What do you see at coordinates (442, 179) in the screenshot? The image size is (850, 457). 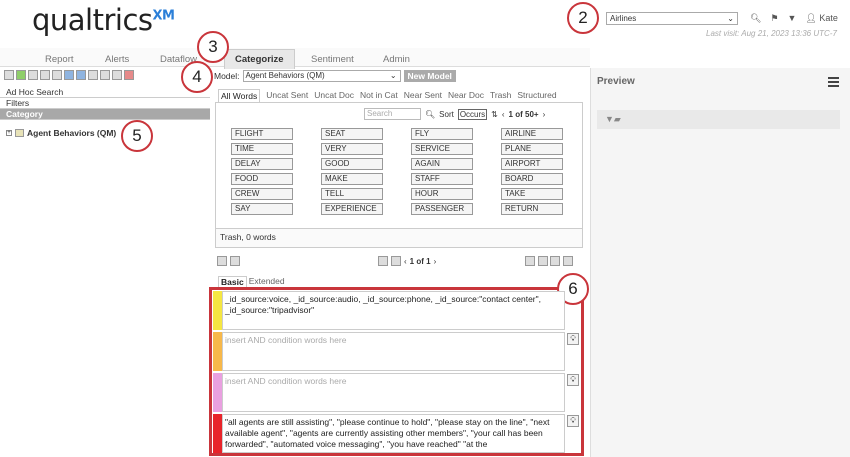 I see `word-chip: STAFF` at bounding box center [442, 179].